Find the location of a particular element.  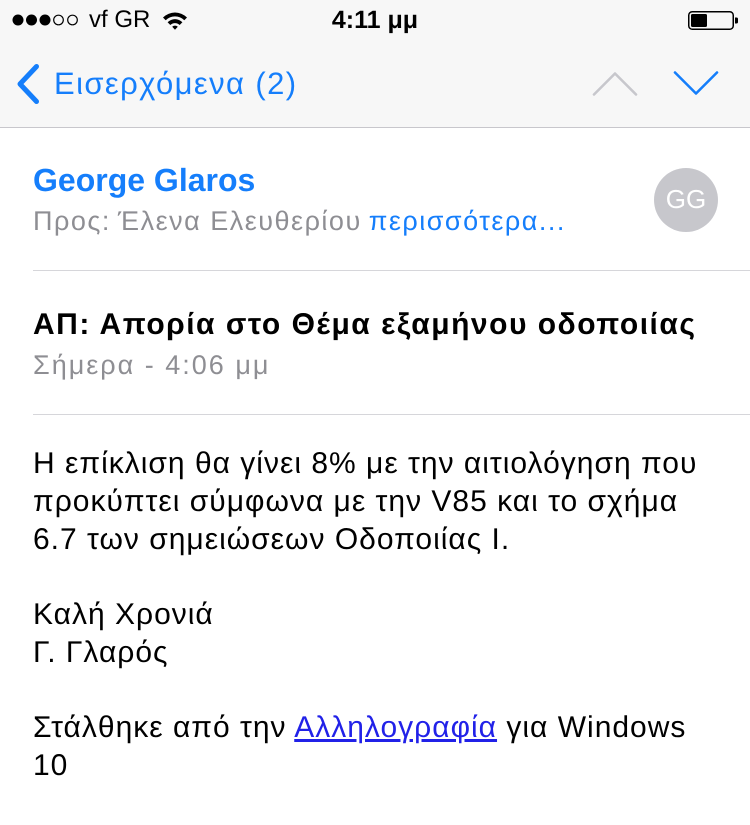

sent-from-line: Στάλθηκε από την Αλληλογραφία για Windows 10 is located at coordinates (360, 747).